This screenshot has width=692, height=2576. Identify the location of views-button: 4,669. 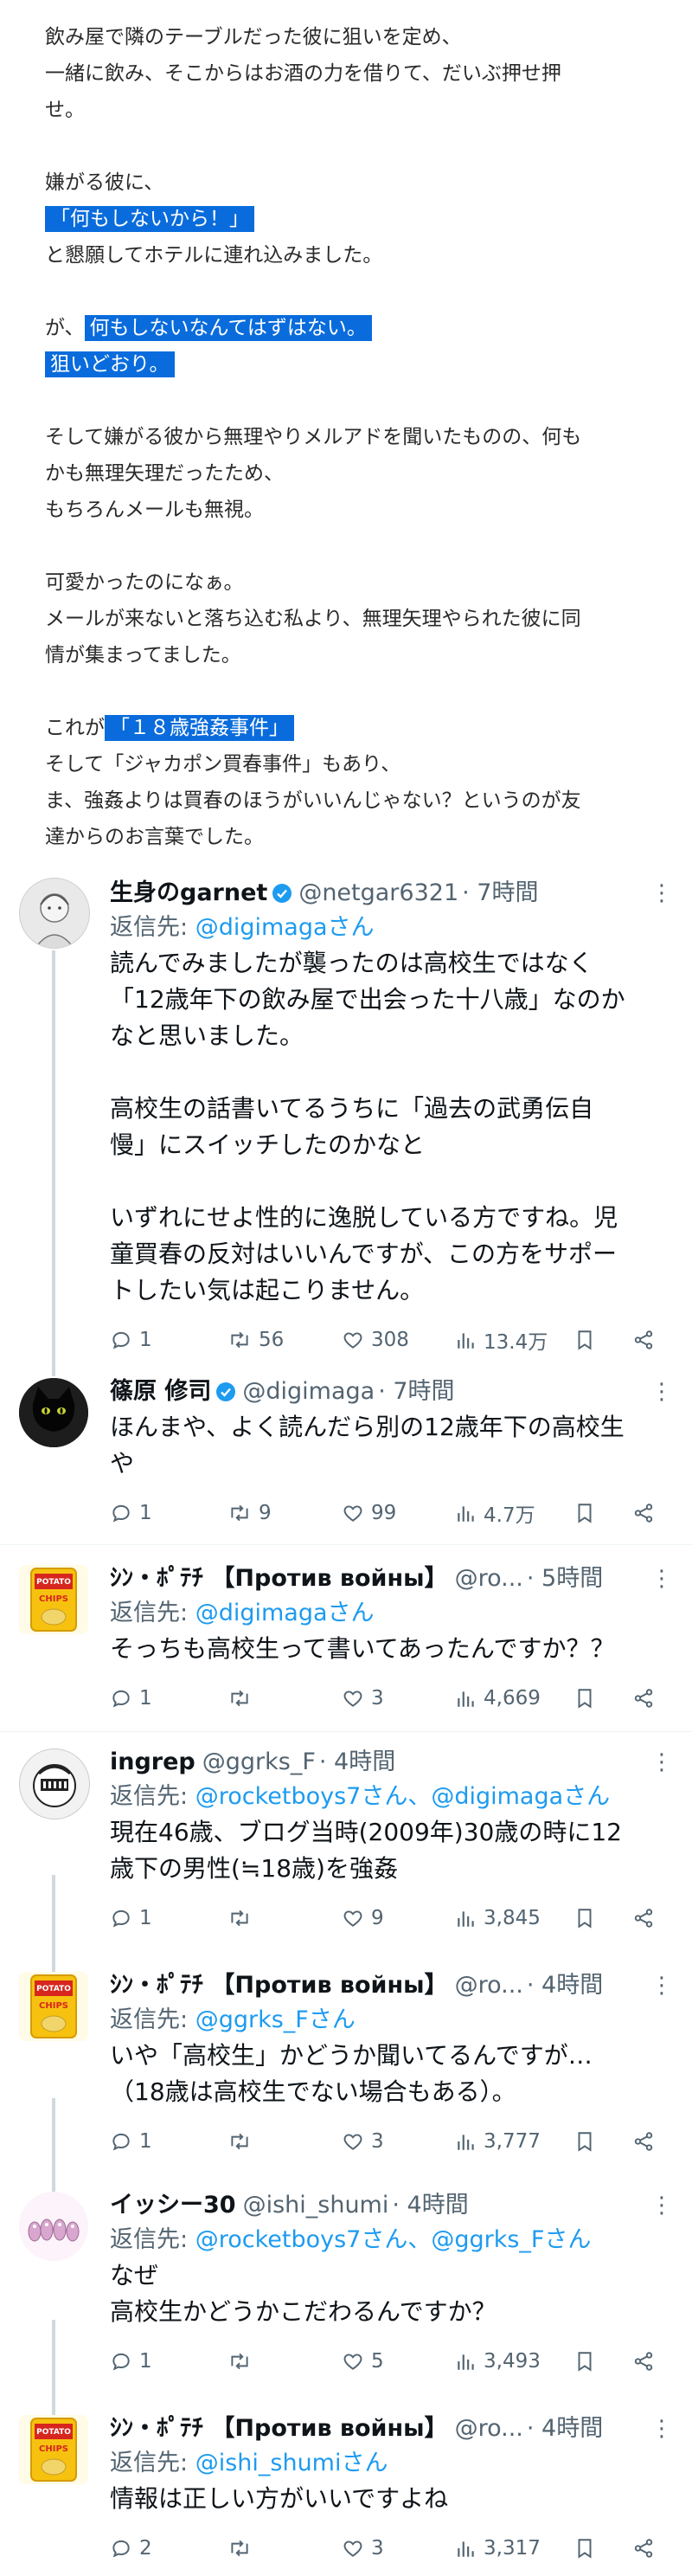
(498, 1698).